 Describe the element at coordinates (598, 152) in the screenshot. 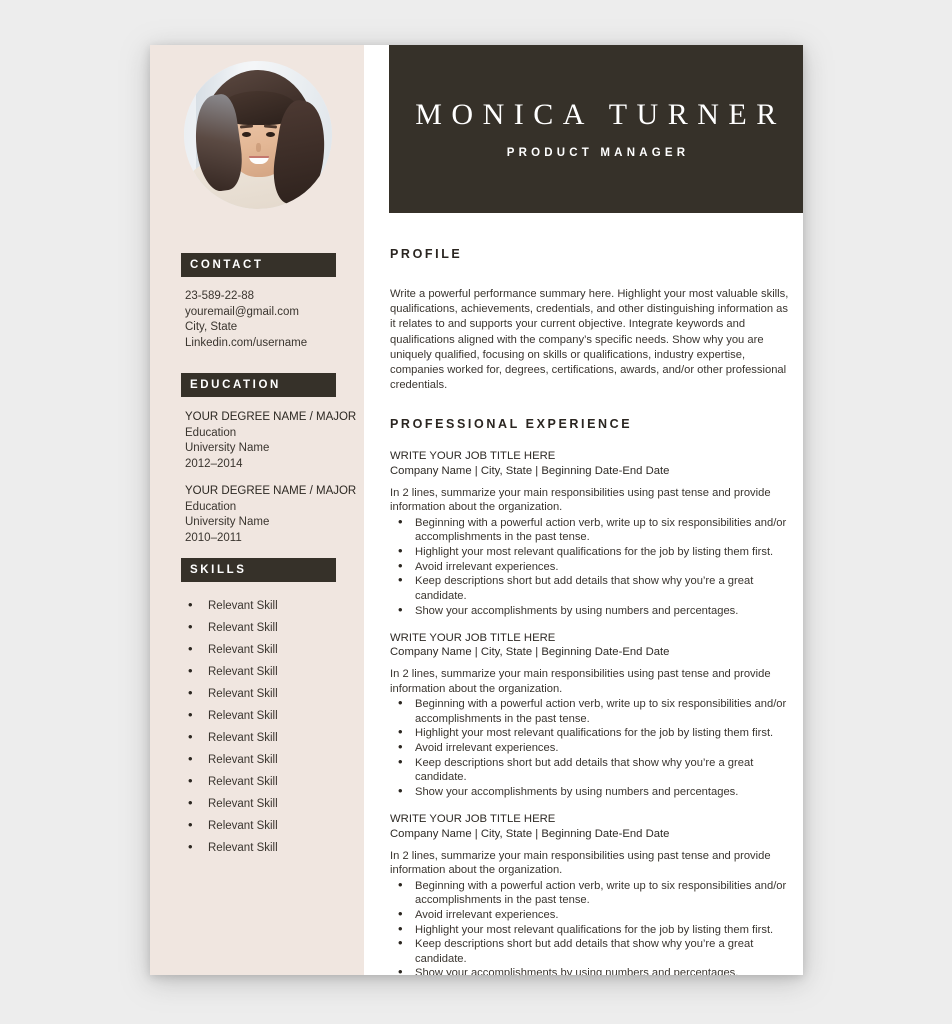

I see `candidate-role: PRODUCT MANAGER` at that location.